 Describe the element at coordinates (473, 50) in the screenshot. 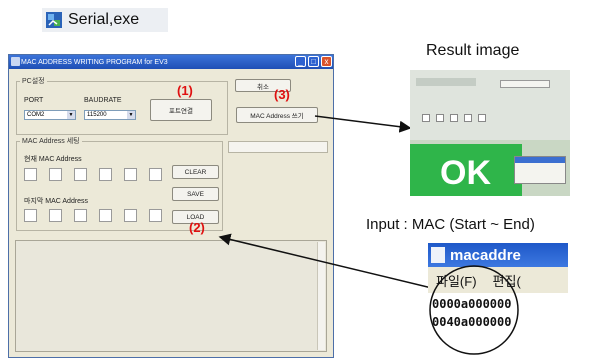

I see `result-caption: Result image` at that location.